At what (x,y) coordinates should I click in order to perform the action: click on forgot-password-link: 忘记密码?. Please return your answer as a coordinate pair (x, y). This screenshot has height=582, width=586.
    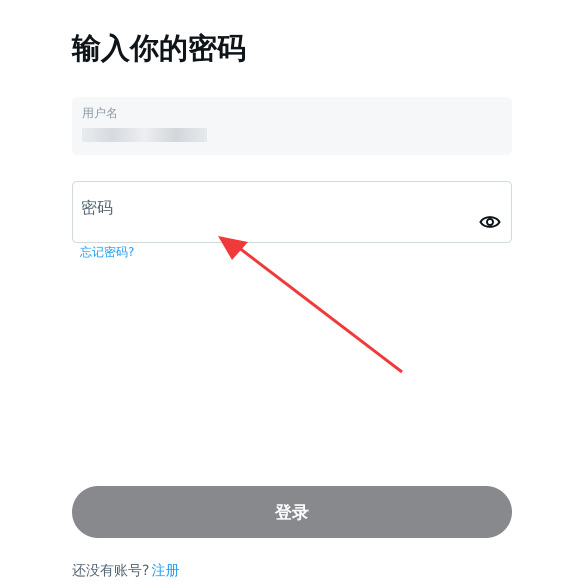
    Looking at the image, I should click on (107, 252).